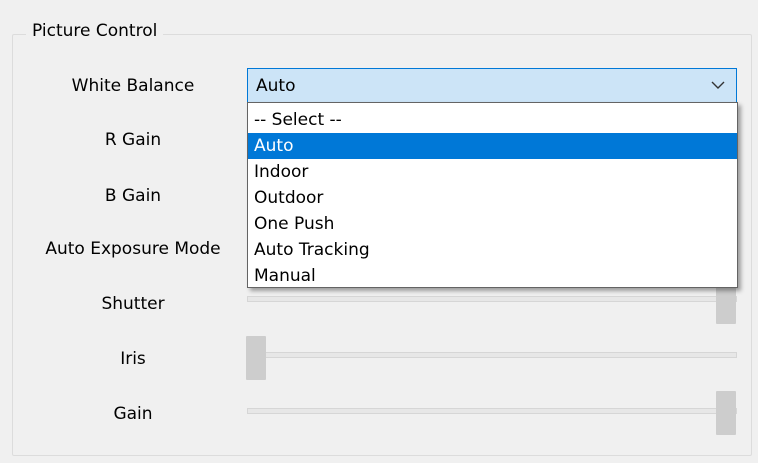 The image size is (758, 463). I want to click on gain-slider-thumb, so click(726, 413).